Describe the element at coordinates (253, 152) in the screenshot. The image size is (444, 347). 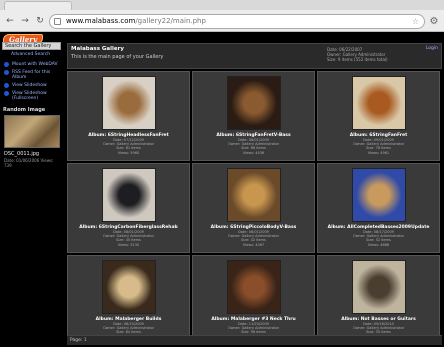
I see `album-views: Views: 4436` at that location.